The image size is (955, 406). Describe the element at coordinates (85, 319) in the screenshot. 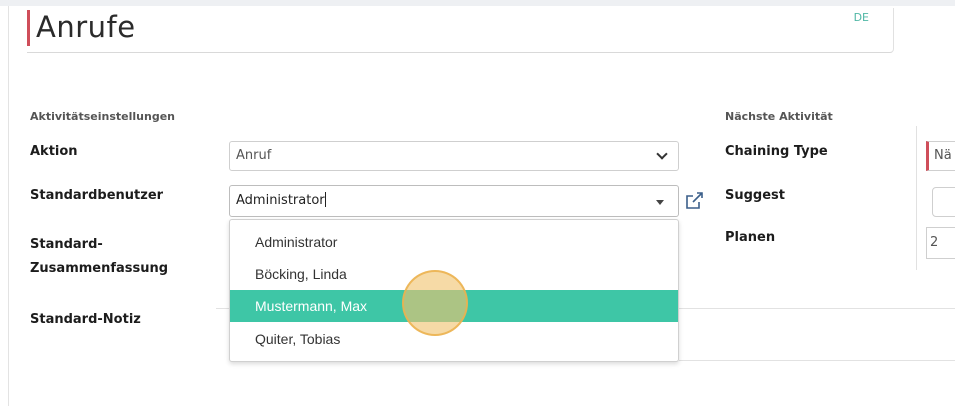

I see `standard-notiz-label: Standard-Notiz` at that location.